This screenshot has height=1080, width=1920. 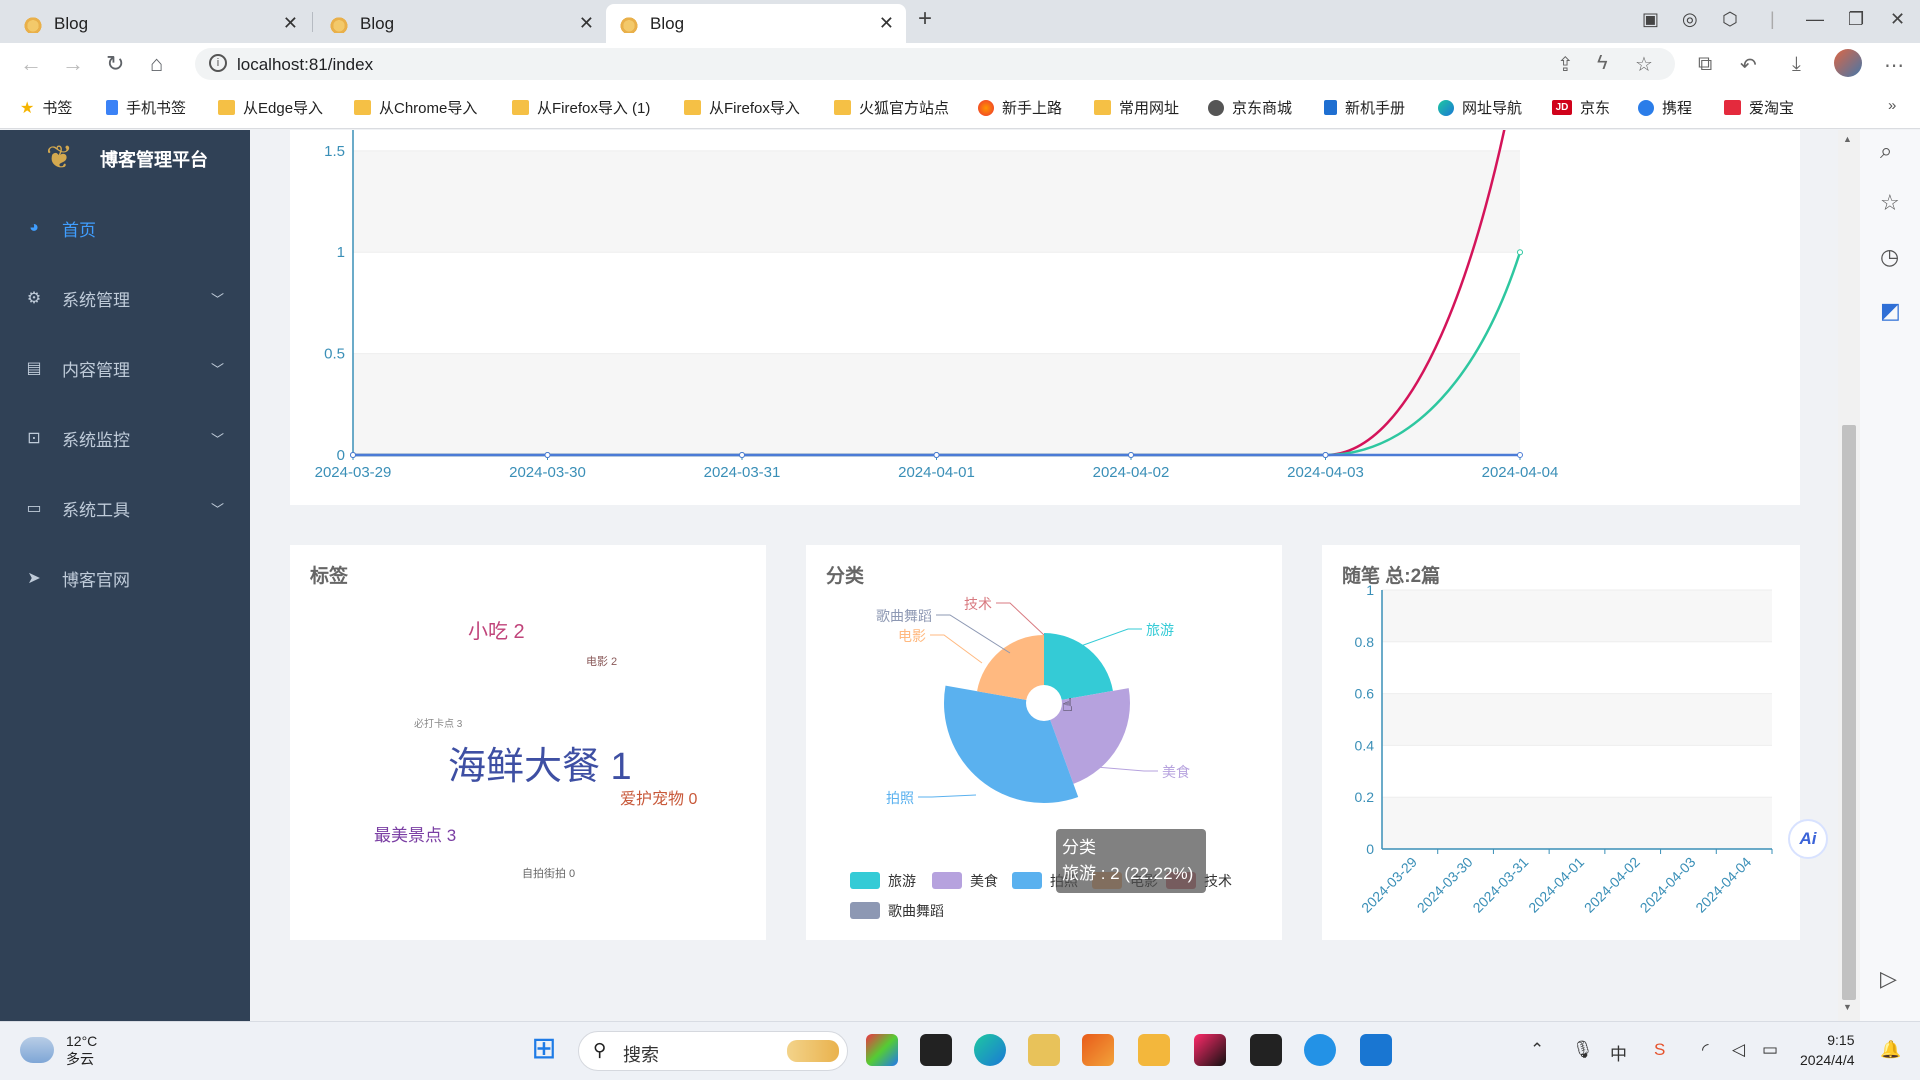 I want to click on bookmark-item: ★ 书签, so click(x=46, y=107).